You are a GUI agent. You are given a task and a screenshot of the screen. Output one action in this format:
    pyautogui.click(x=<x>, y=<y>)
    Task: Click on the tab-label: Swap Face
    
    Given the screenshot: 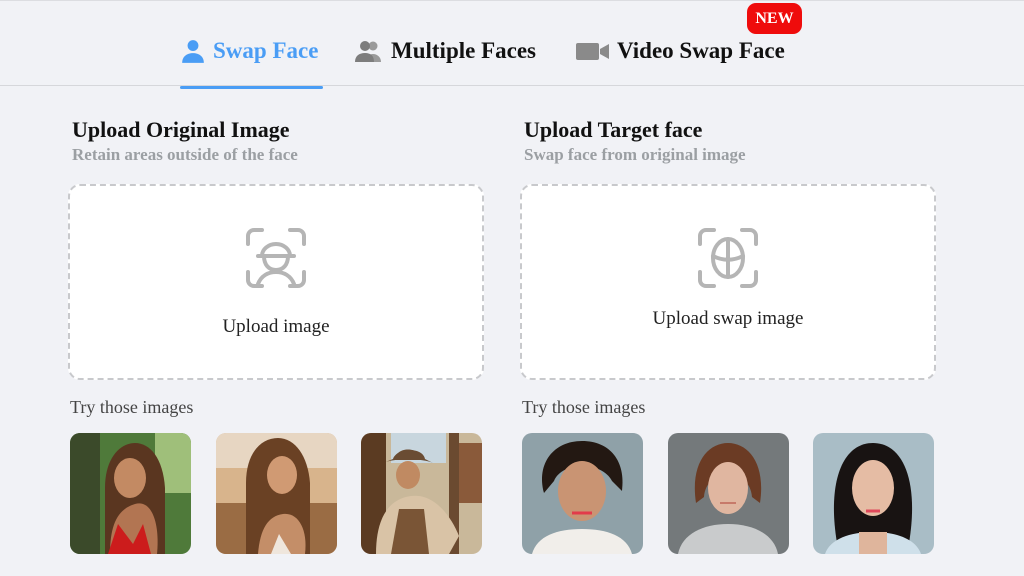 What is the action you would take?
    pyautogui.click(x=266, y=50)
    